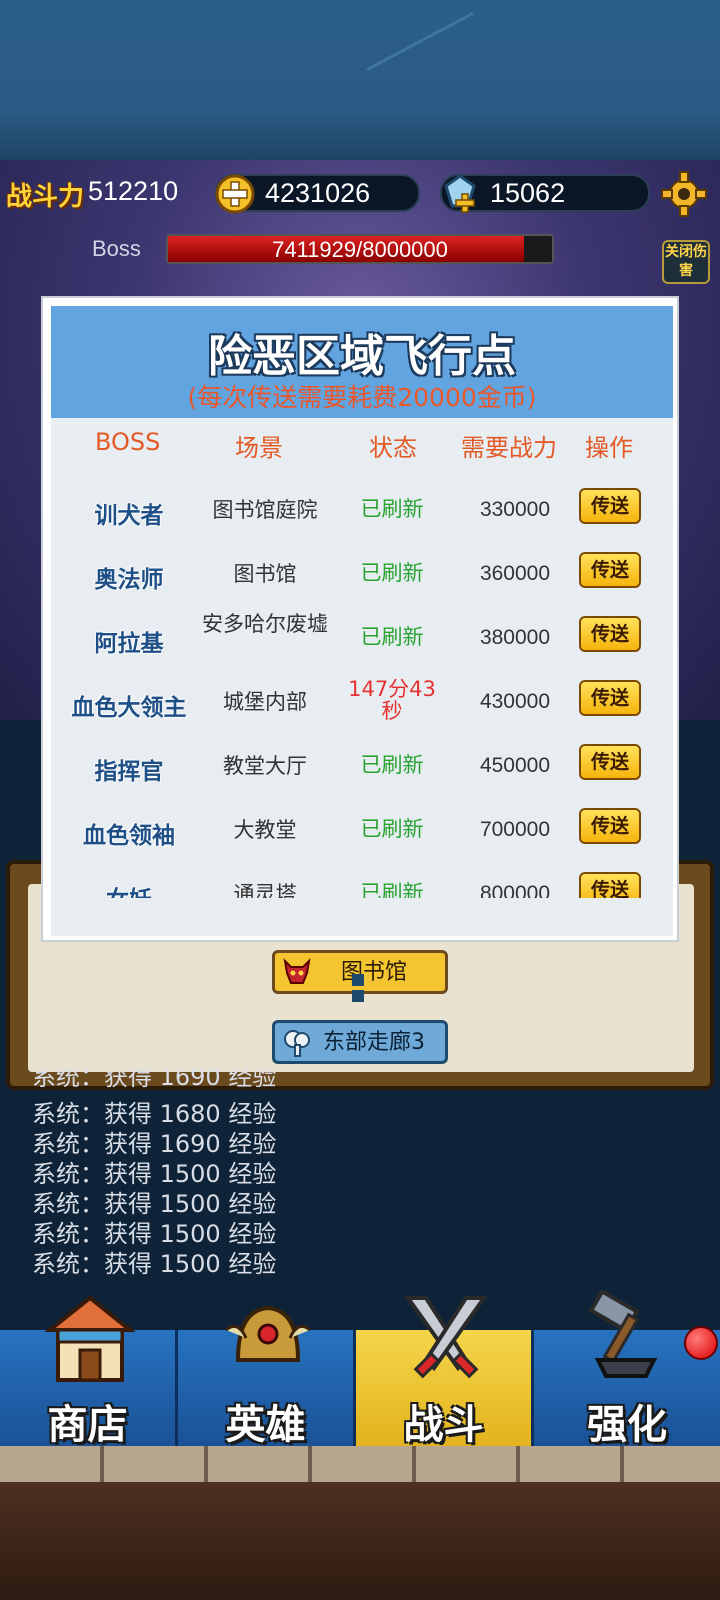  I want to click on boss-name: 女妖, so click(129, 889).